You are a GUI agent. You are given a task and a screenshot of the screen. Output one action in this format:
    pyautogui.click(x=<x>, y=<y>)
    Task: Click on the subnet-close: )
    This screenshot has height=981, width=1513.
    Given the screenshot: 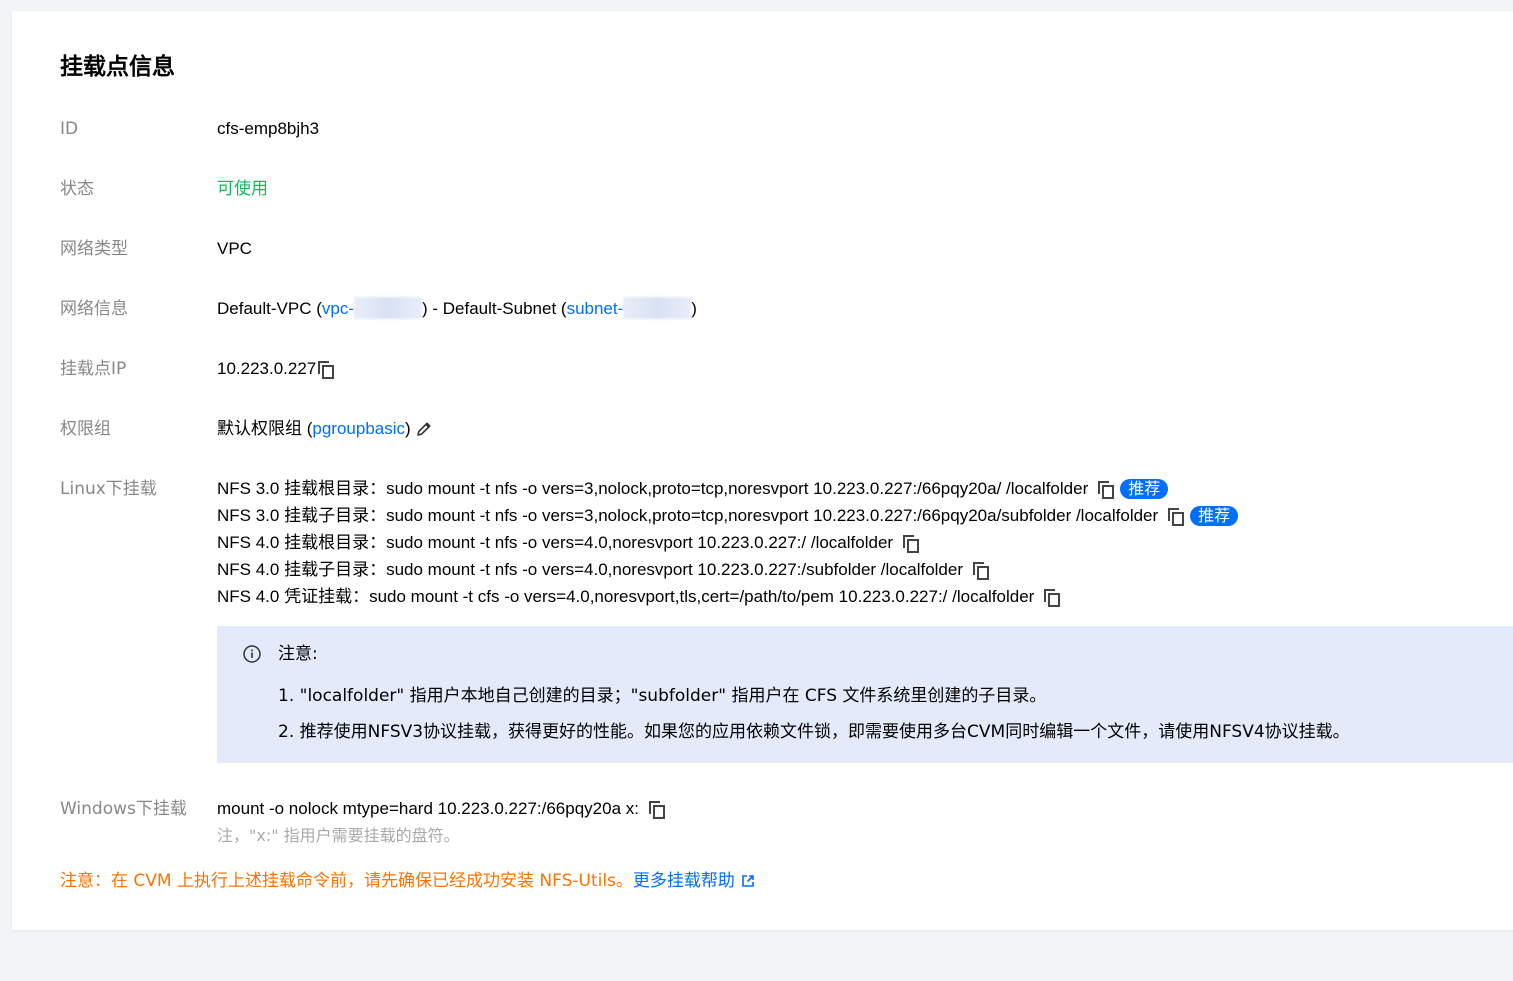 What is the action you would take?
    pyautogui.click(x=694, y=308)
    